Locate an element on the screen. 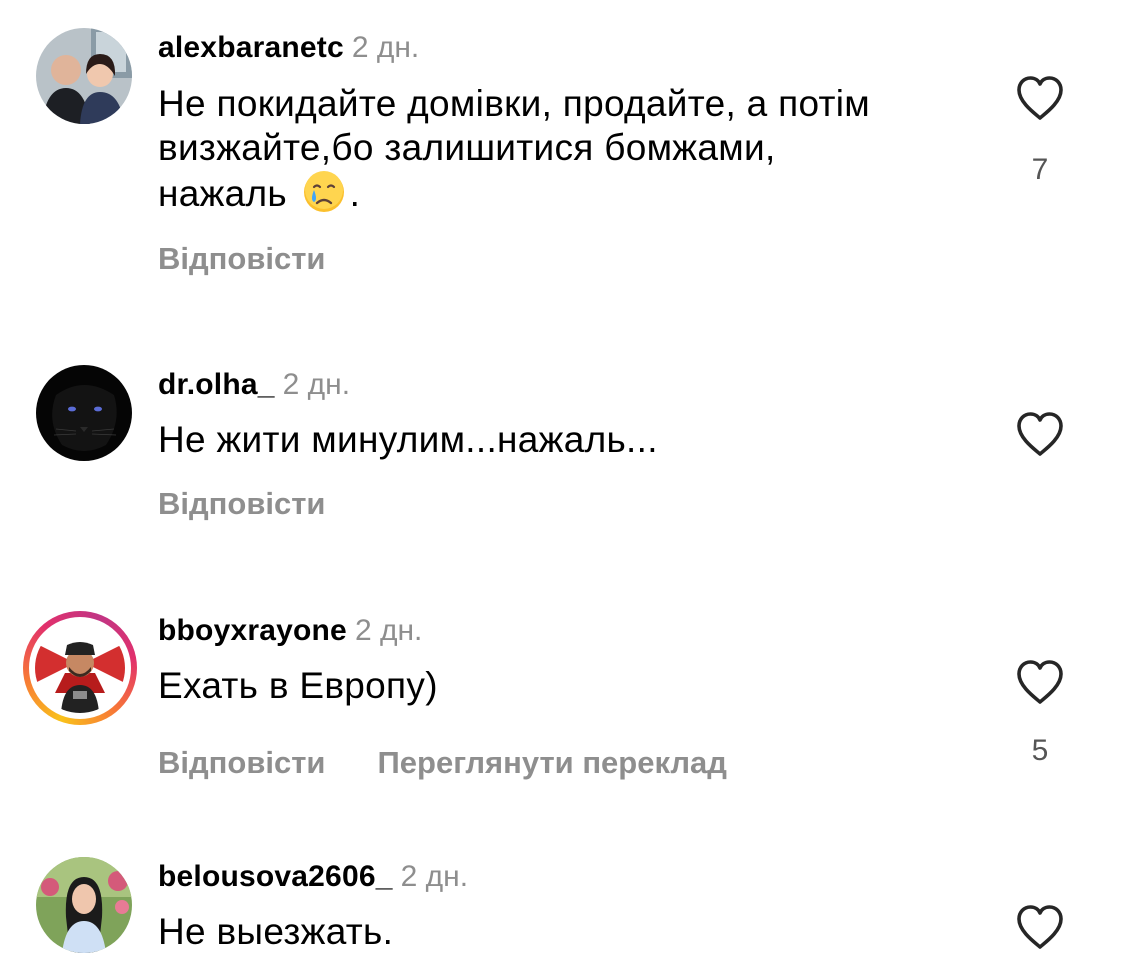  comment-header: alexbaranetc 2 дн. is located at coordinates (288, 48).